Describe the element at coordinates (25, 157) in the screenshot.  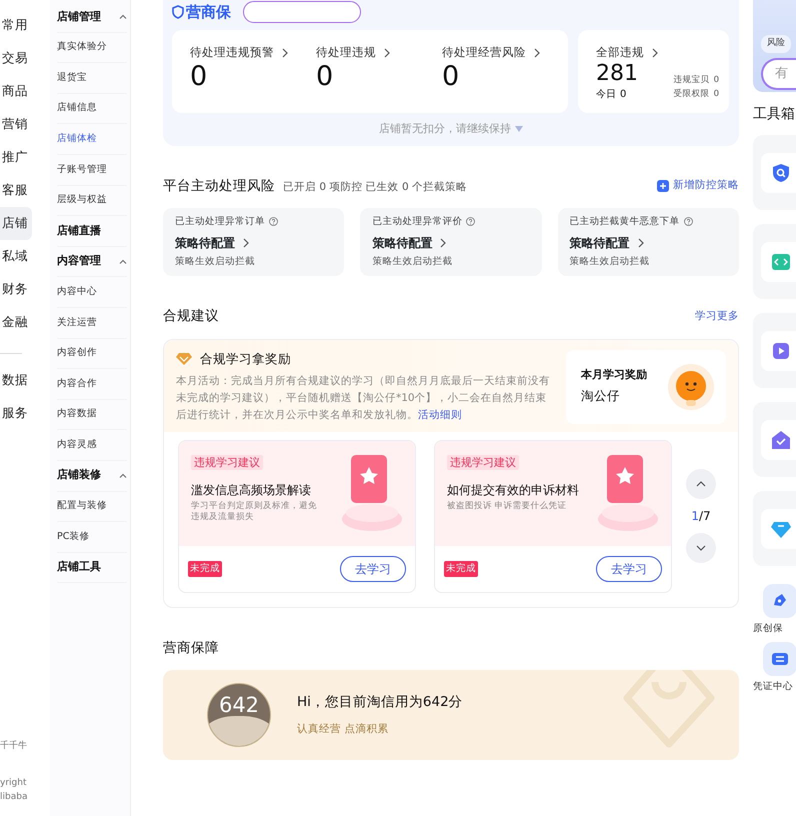
I see `nav-item: 推广` at that location.